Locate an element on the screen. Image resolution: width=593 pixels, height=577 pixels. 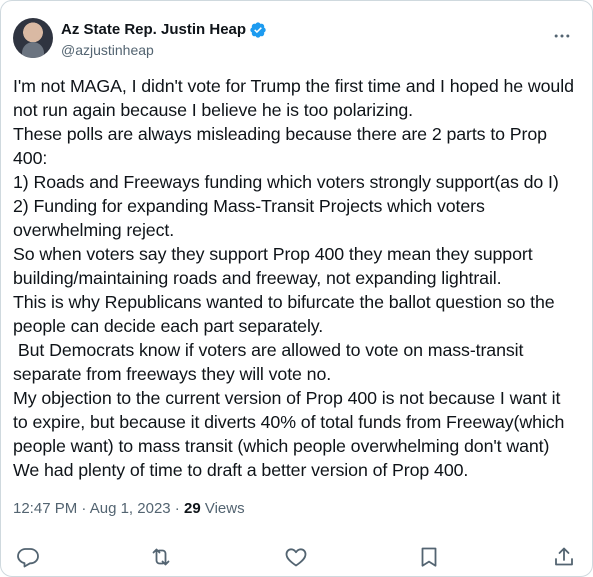
bookmark-icon is located at coordinates (429, 557).